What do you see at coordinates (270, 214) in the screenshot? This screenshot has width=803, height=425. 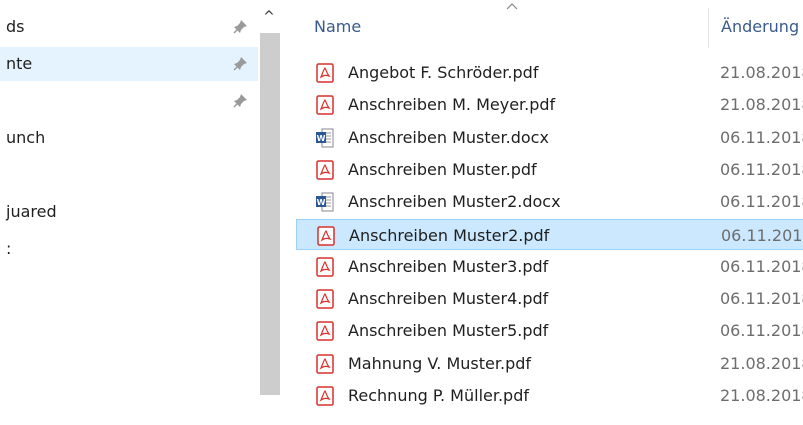 I see `scrollbar-thumb` at bounding box center [270, 214].